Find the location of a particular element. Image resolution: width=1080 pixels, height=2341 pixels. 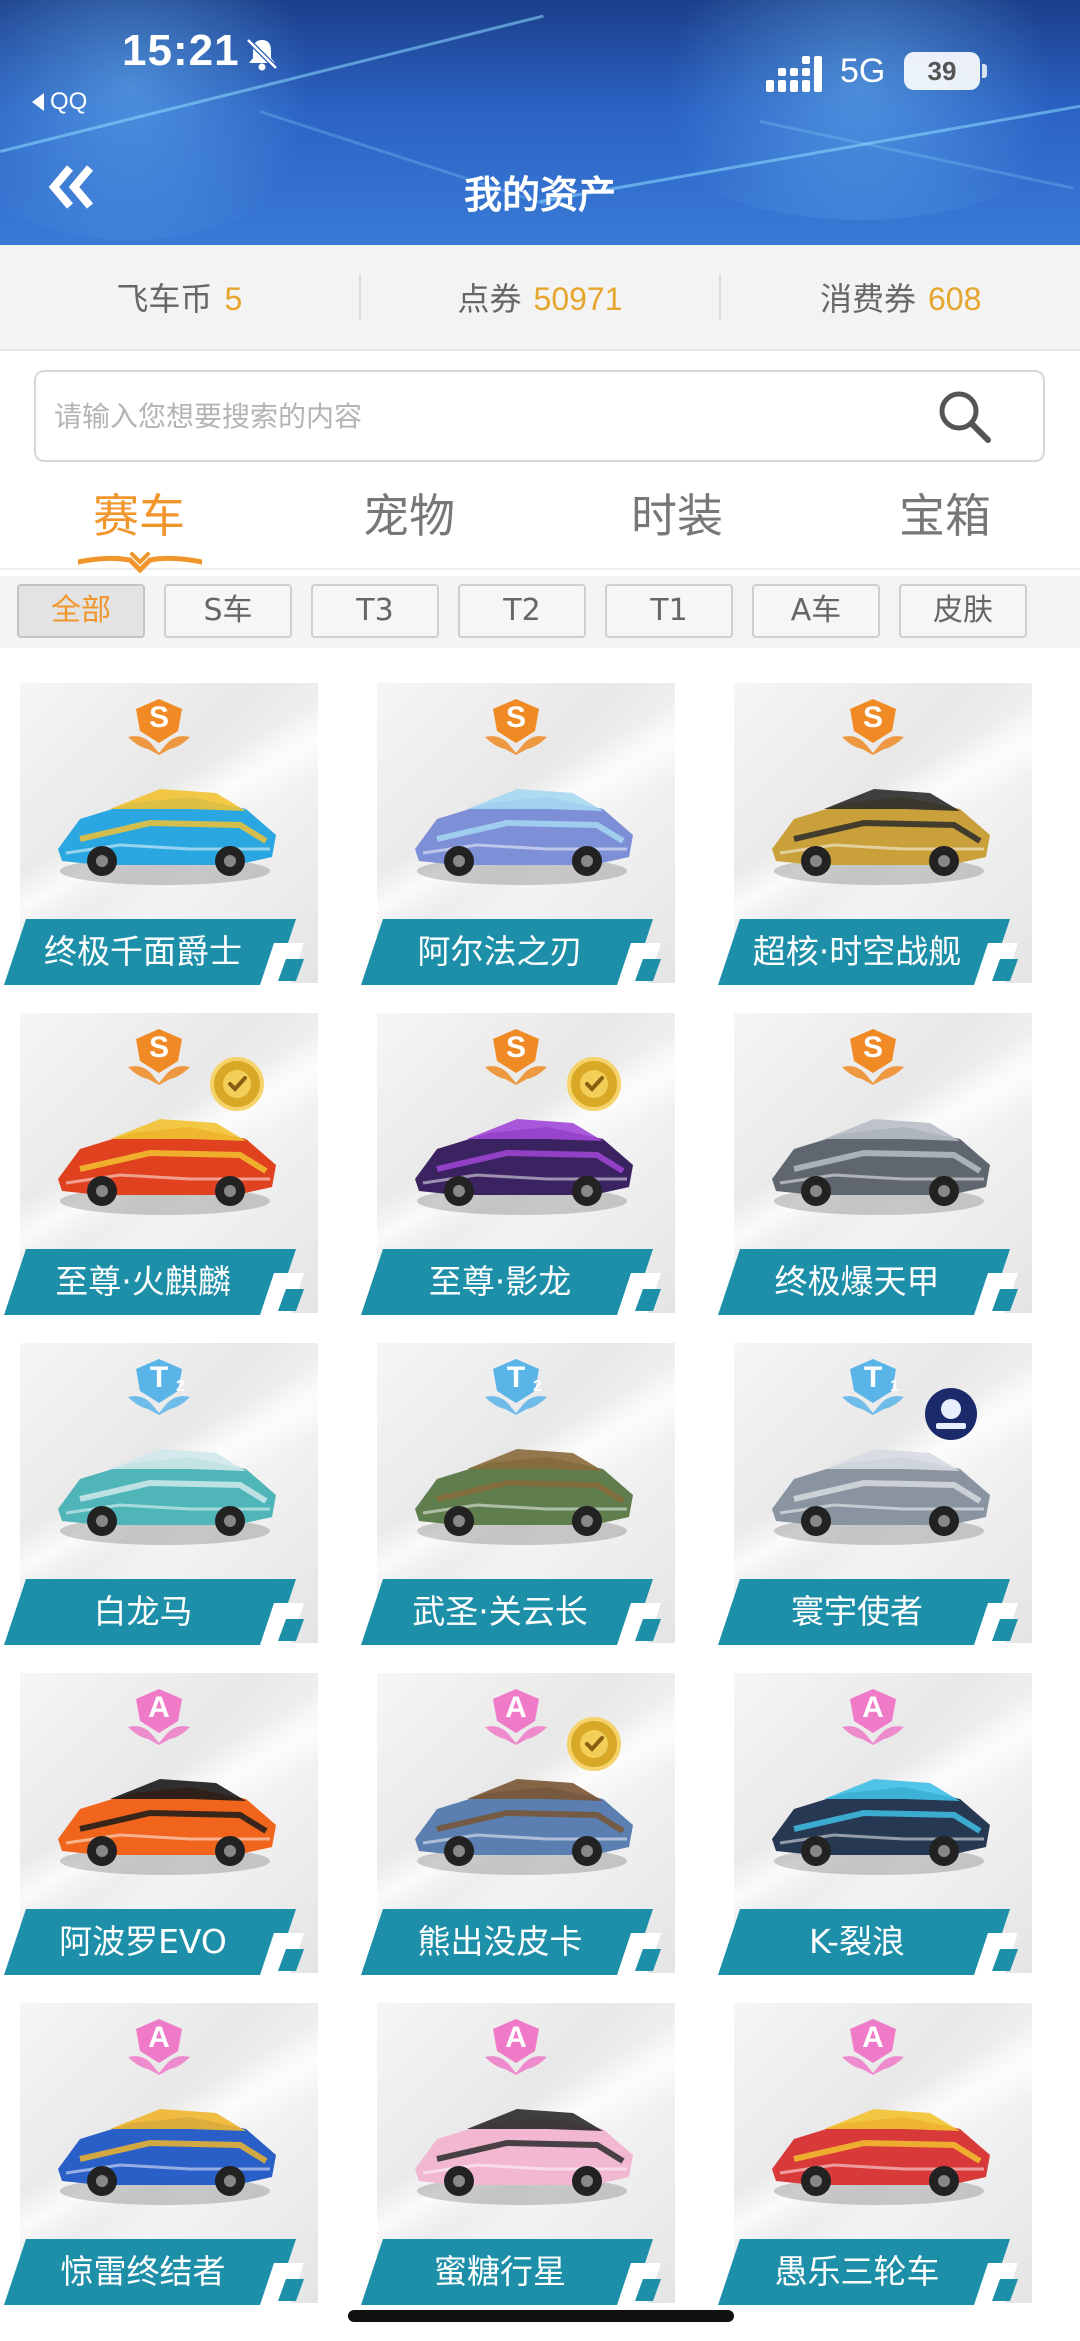

home-indicator is located at coordinates (541, 2316).